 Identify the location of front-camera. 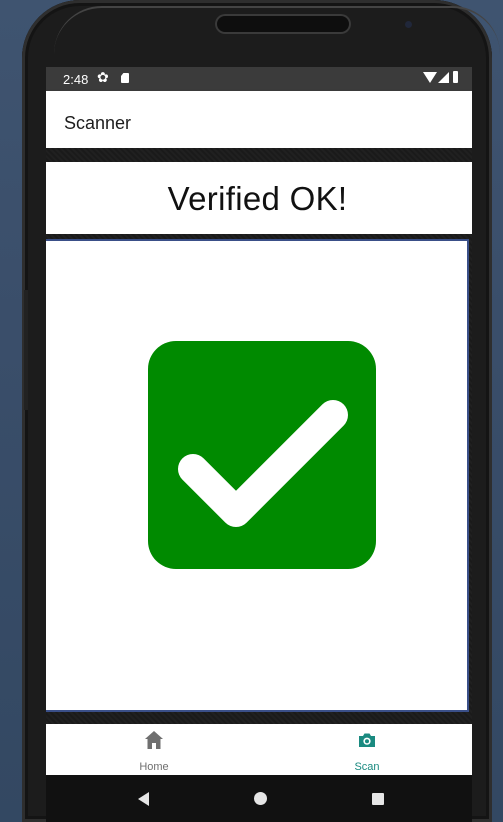
(408, 24).